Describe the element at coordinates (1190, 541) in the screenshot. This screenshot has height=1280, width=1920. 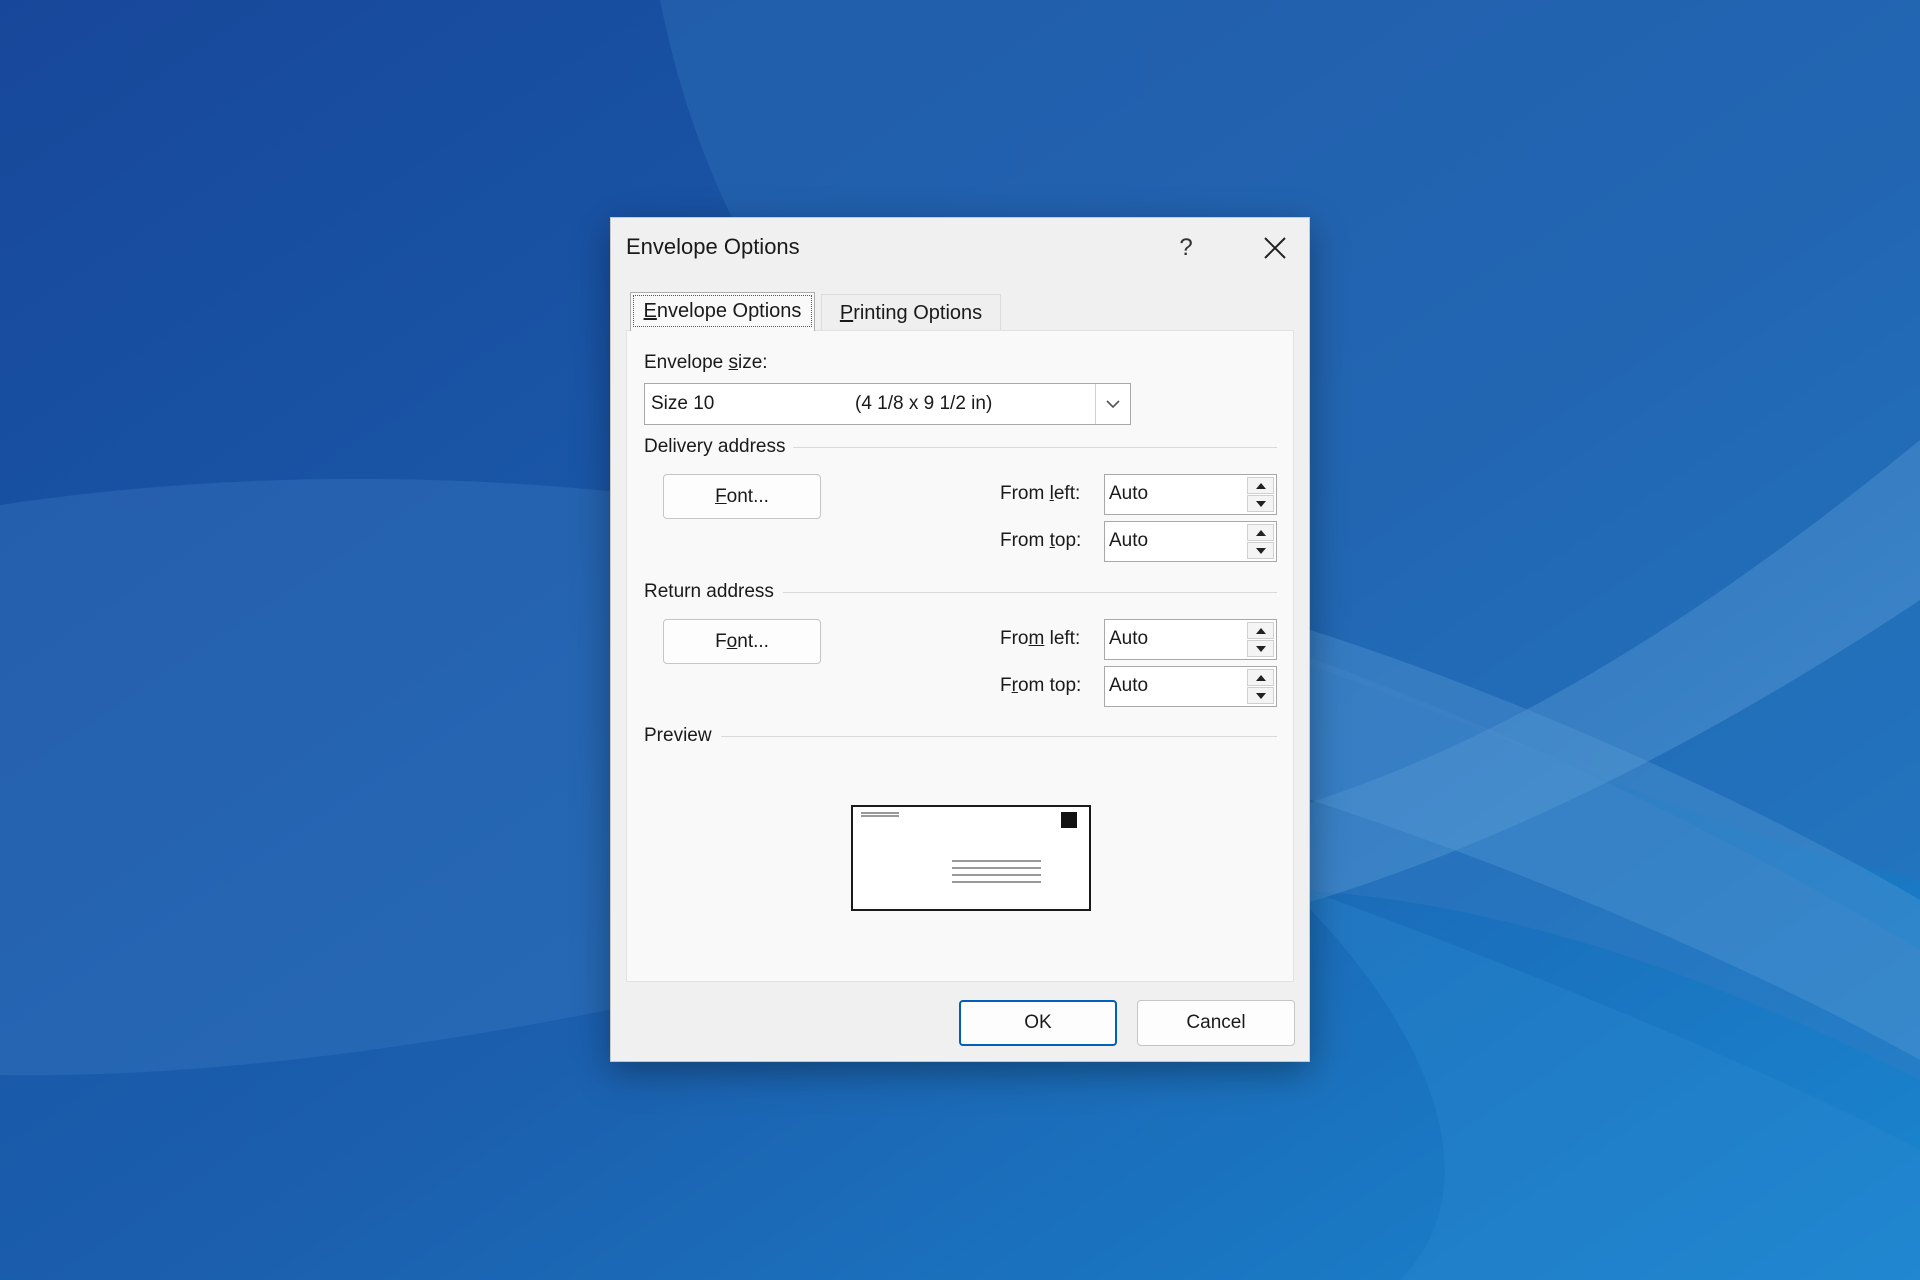
I see `delivery-from-top-spinner: Auto` at that location.